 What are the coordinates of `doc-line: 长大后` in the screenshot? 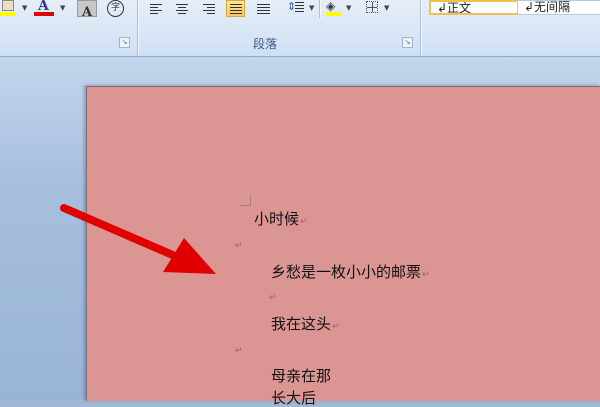 It's located at (293, 398).